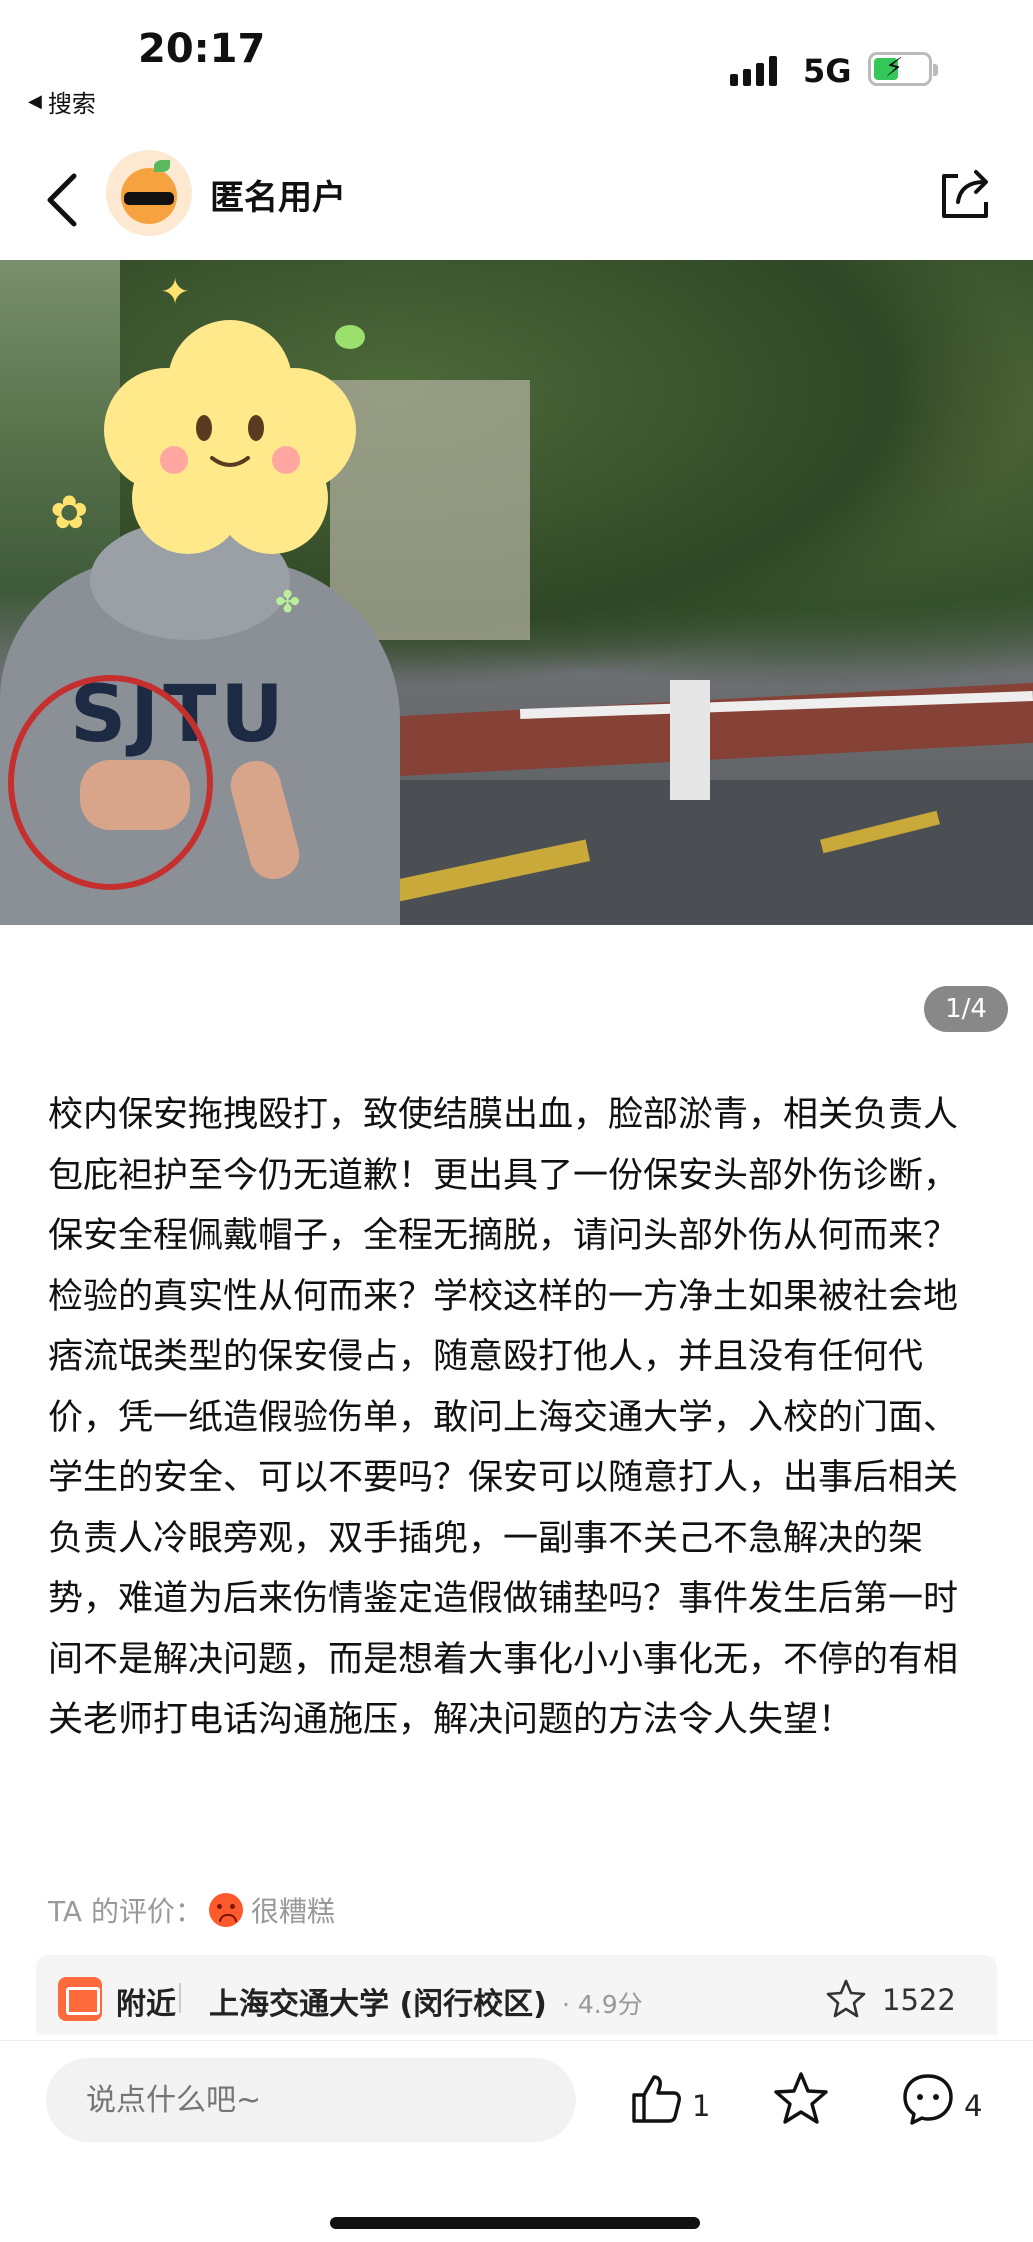 Image resolution: width=1033 pixels, height=2242 pixels. I want to click on sparkle-icon: ✦, so click(175, 292).